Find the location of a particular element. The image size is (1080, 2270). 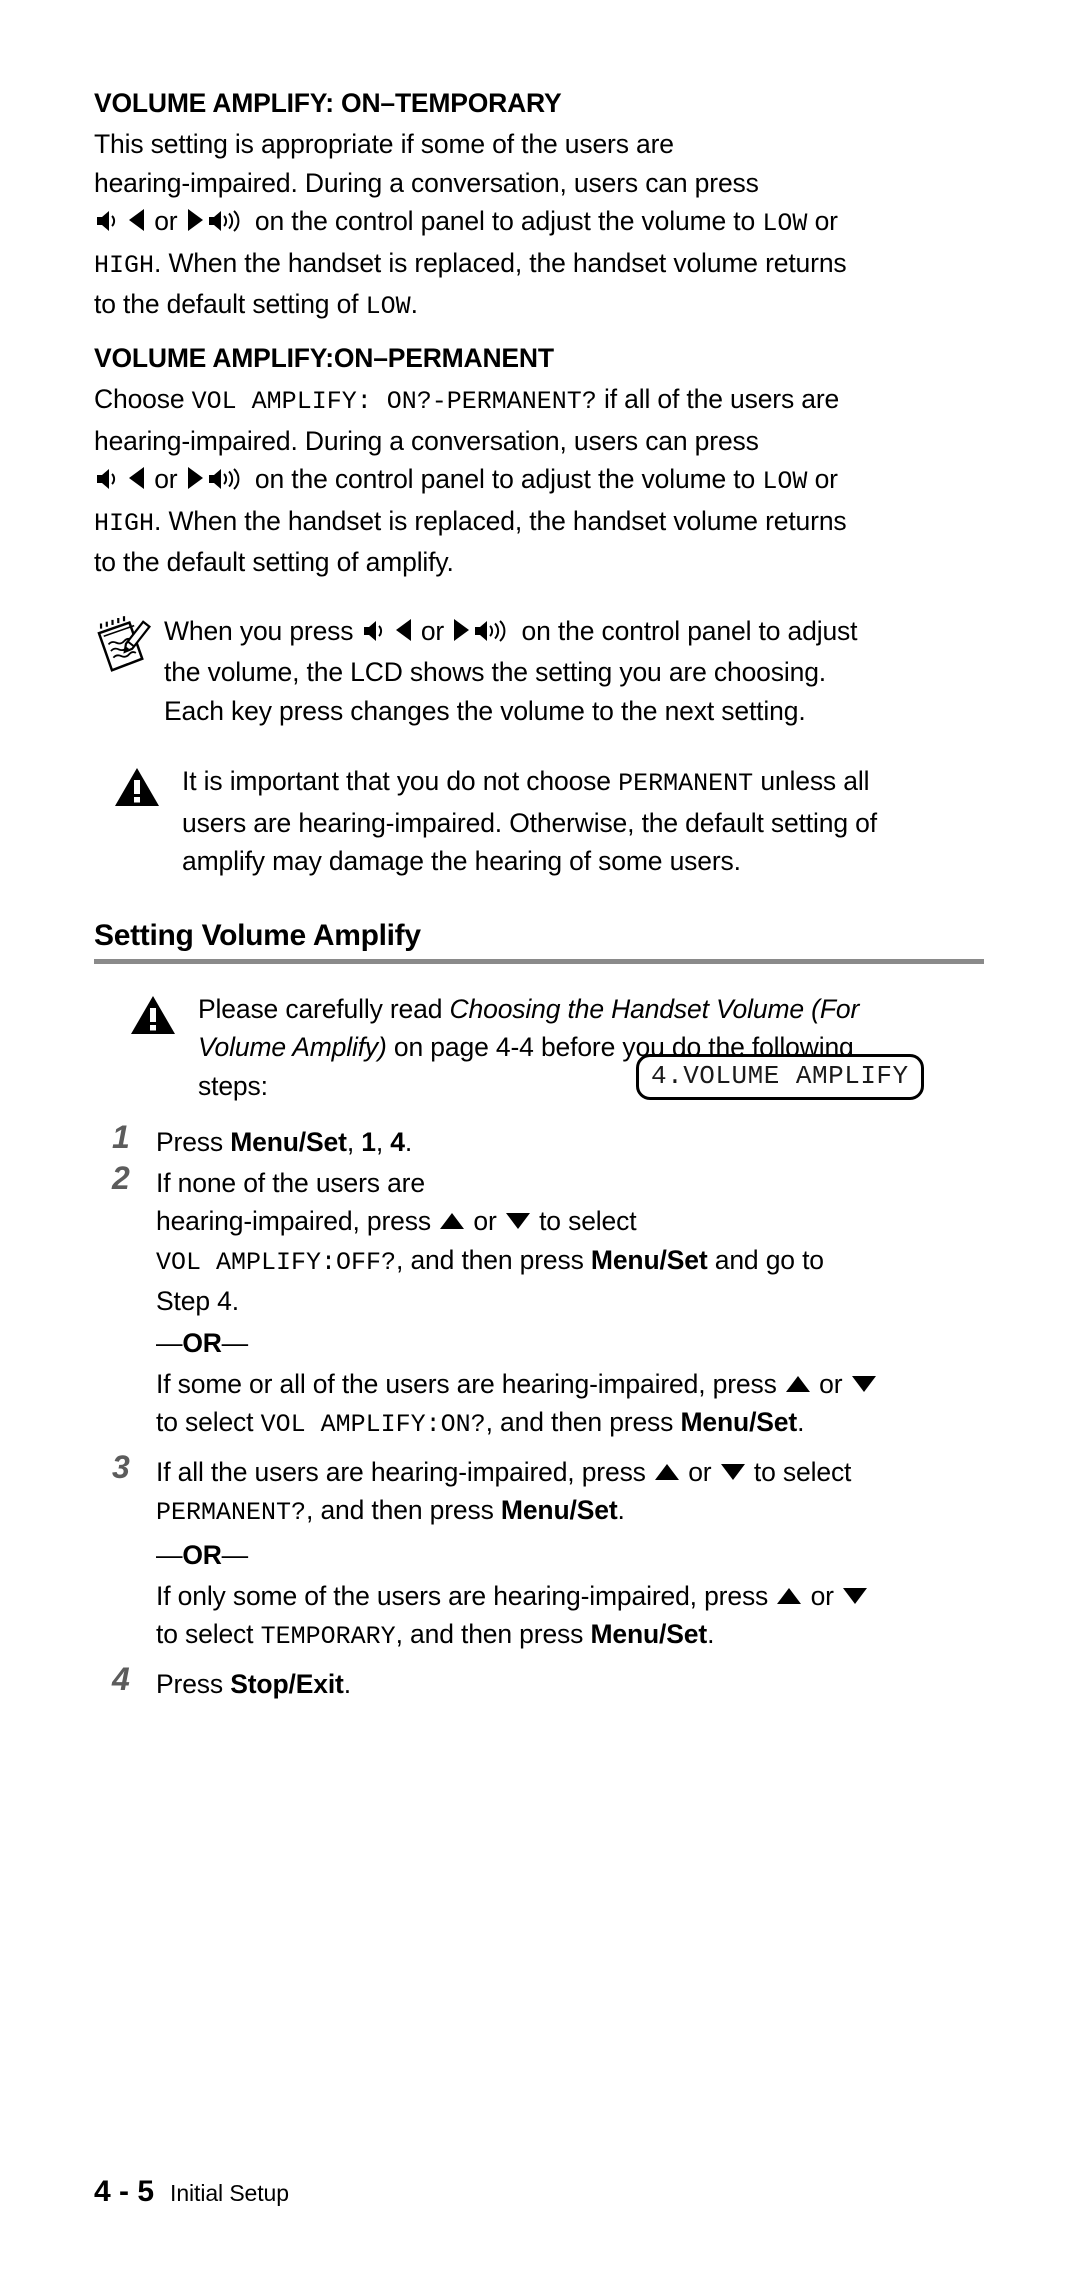

text-line: on the control panel to adjust is located at coordinates (689, 630).